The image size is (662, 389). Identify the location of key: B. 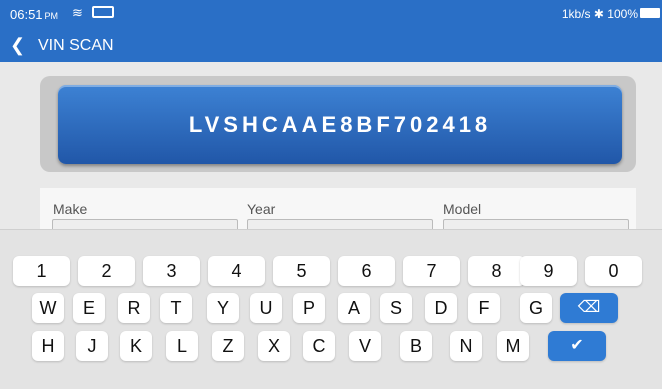
(416, 346).